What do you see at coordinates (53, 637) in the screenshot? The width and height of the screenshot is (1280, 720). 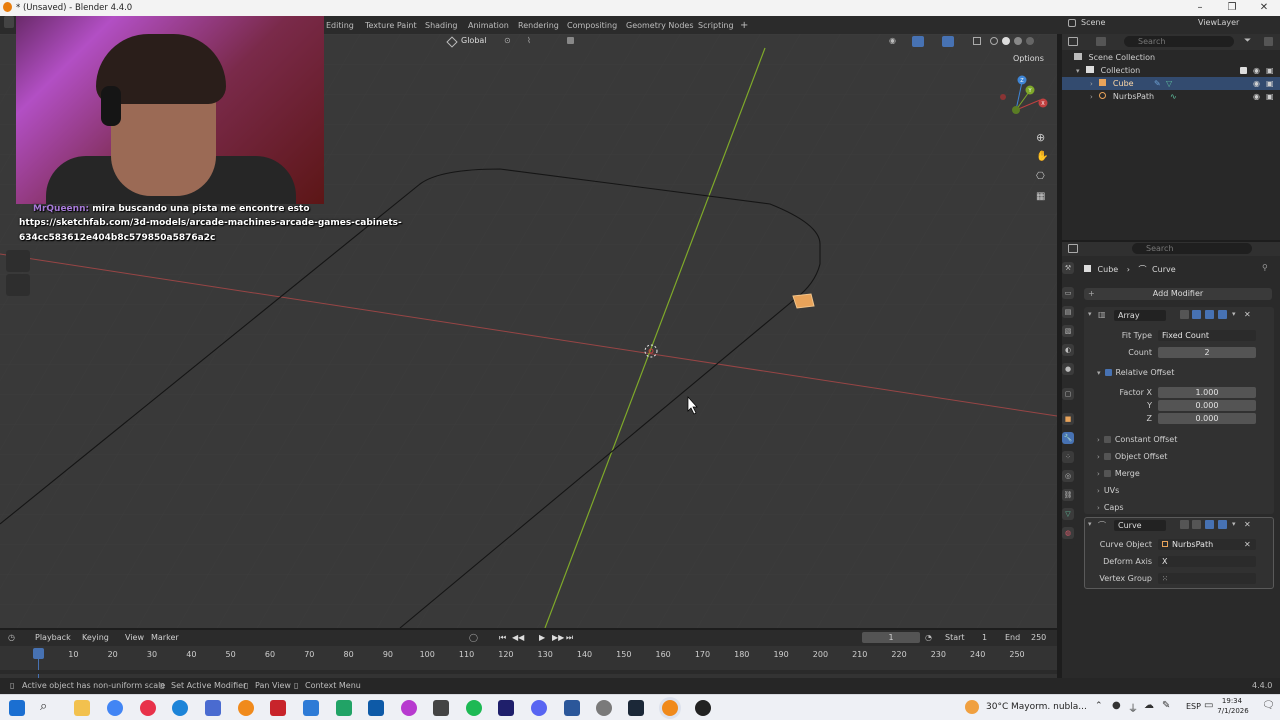 I see `playback-menu: Playback` at bounding box center [53, 637].